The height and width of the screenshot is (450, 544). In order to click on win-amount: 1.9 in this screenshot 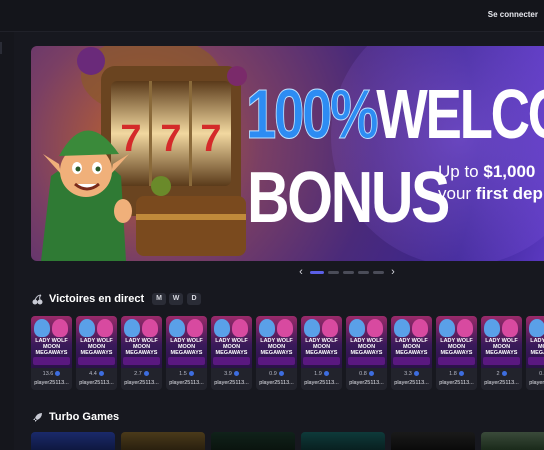, I will do `click(321, 374)`.